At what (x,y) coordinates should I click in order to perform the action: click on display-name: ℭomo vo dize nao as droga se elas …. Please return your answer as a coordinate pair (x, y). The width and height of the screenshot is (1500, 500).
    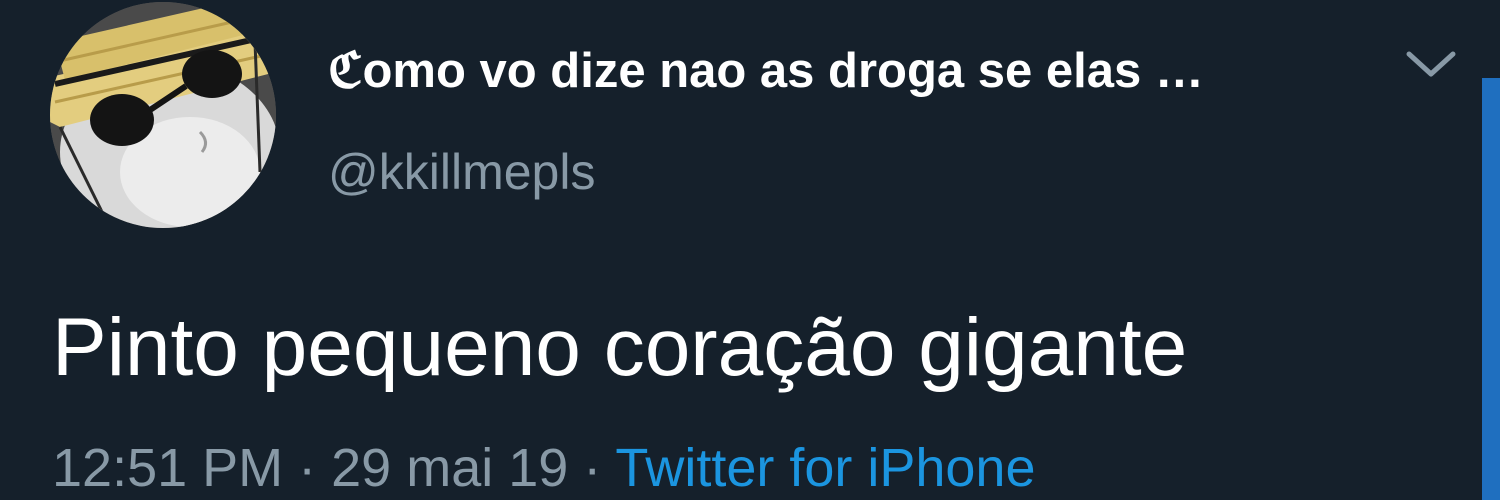
    Looking at the image, I should click on (828, 70).